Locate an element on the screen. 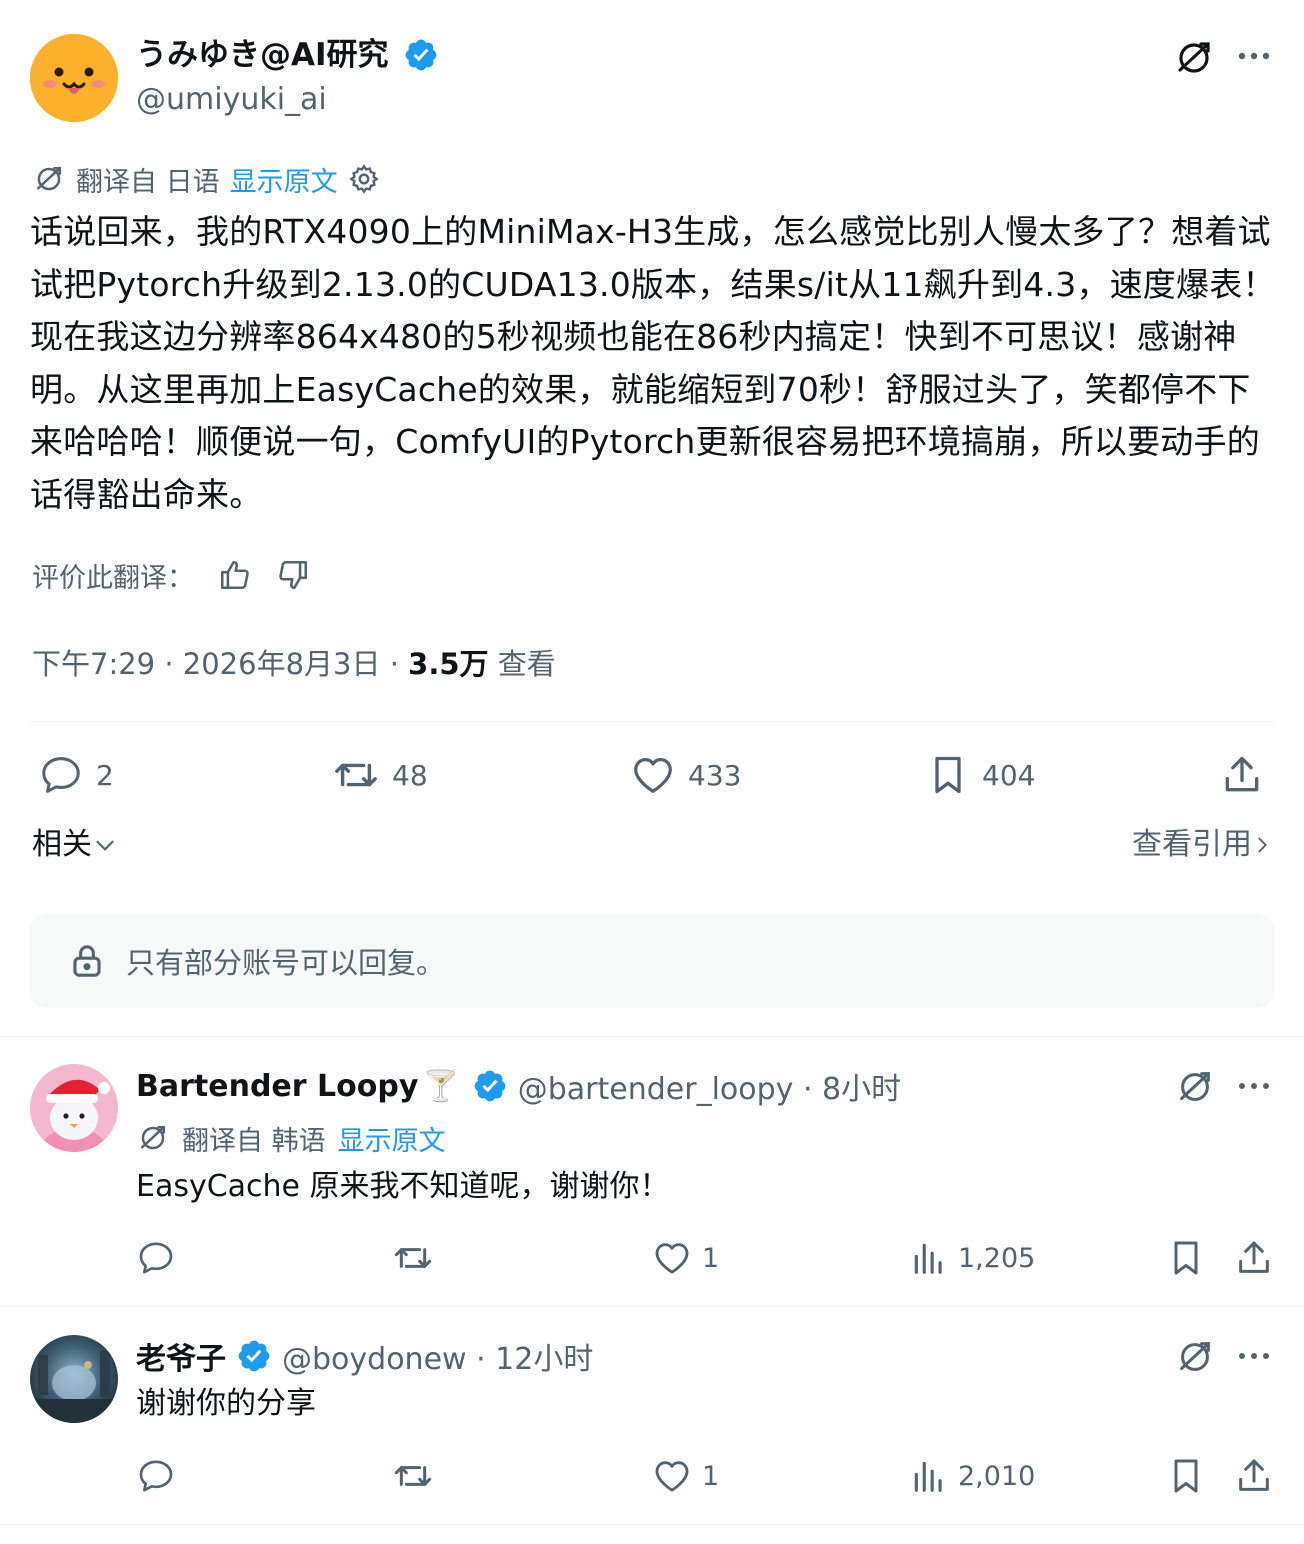 This screenshot has width=1304, height=1544. views-label: 查看 is located at coordinates (522, 664).